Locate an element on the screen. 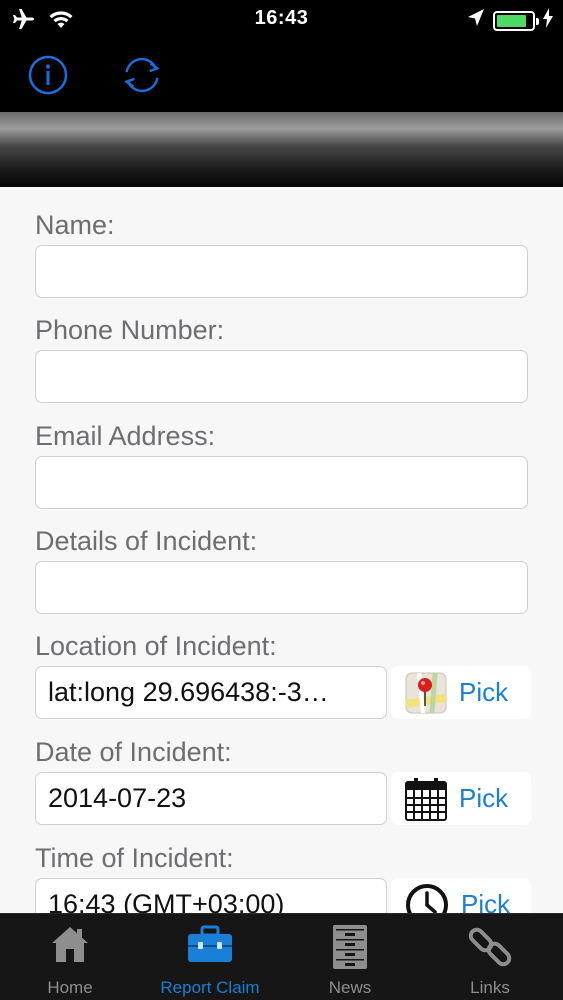 This screenshot has width=563, height=1000. header-bar is located at coordinates (281, 149).